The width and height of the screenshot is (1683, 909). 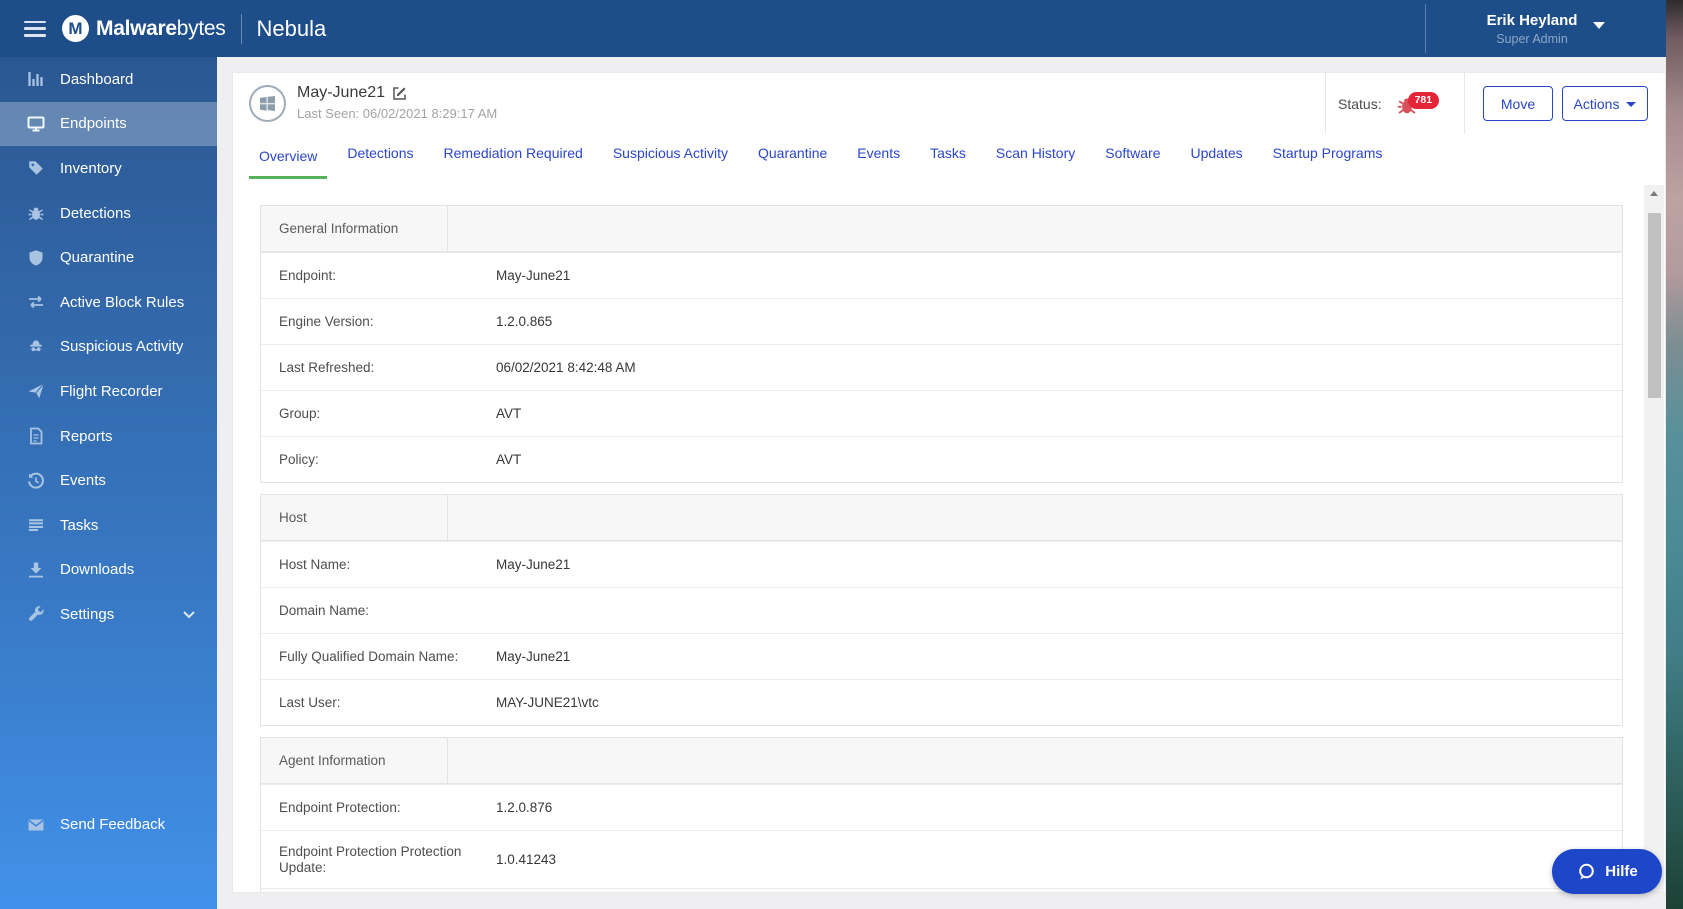 I want to click on row-label: Engine Version:, so click(x=326, y=321).